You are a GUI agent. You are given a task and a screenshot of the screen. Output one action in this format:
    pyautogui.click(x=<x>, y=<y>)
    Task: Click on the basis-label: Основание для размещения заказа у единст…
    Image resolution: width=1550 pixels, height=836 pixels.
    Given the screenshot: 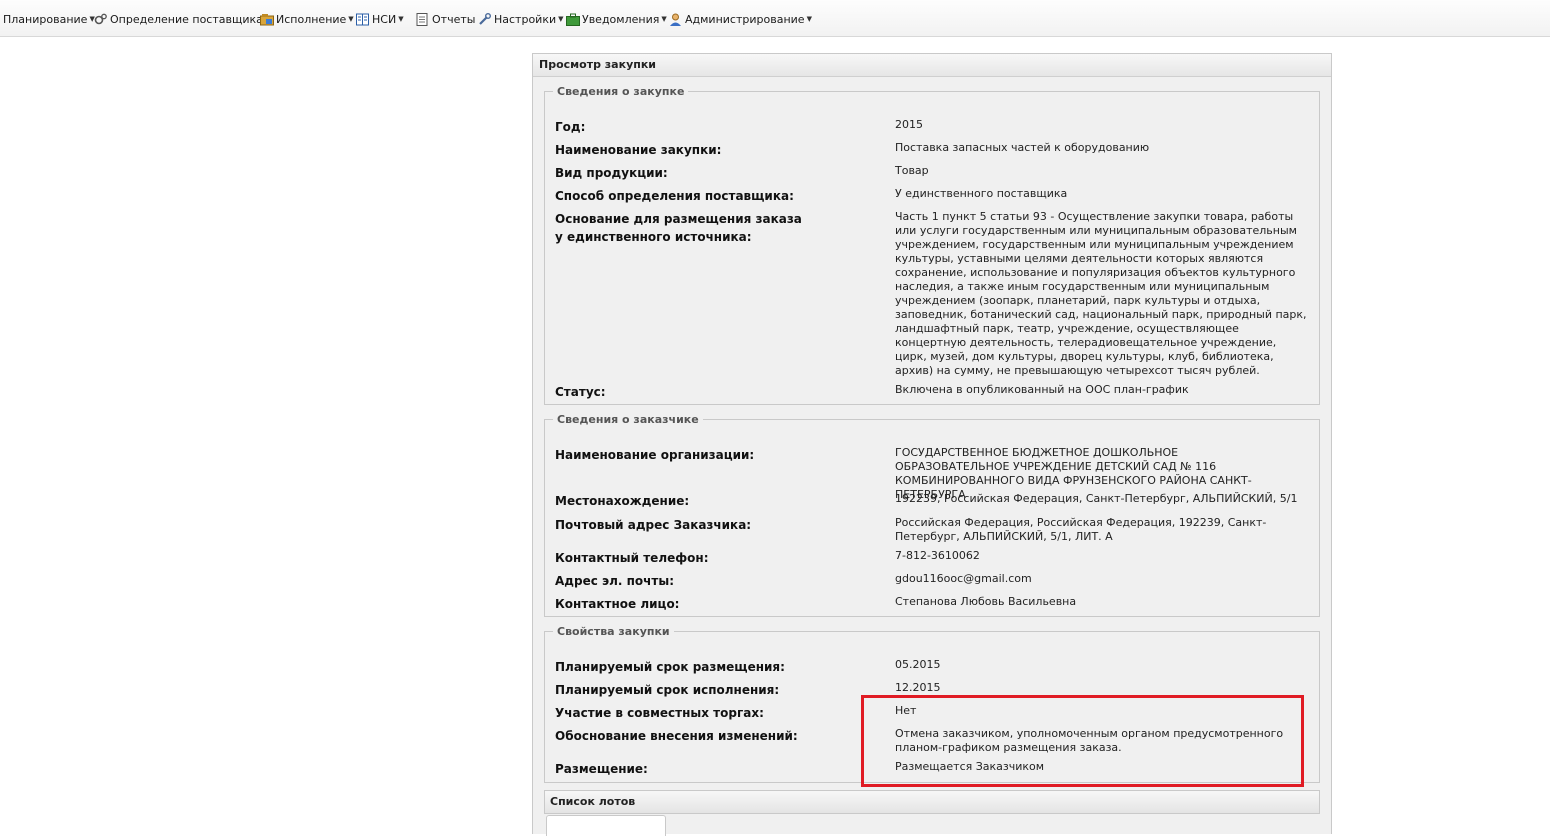 What is the action you would take?
    pyautogui.click(x=678, y=228)
    